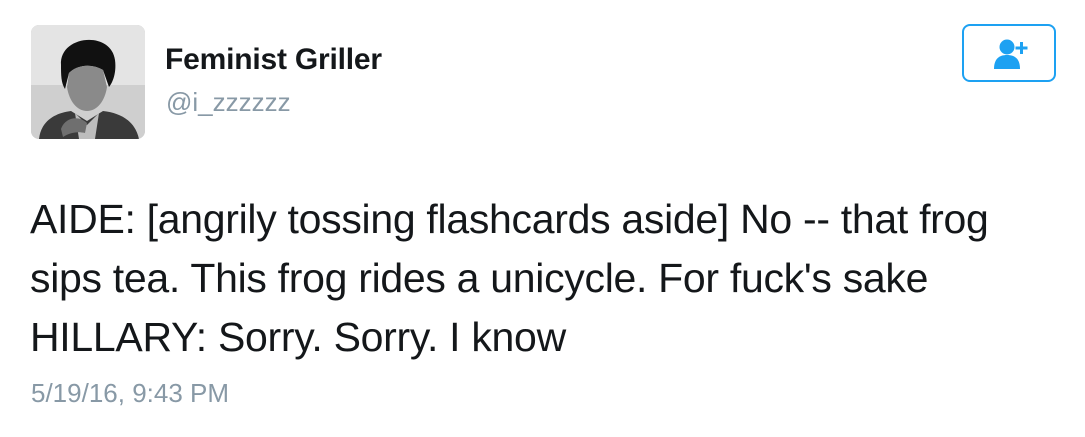  Describe the element at coordinates (130, 393) in the screenshot. I see `tweet-timestamp: 5/19/16, 9:43 PM` at that location.